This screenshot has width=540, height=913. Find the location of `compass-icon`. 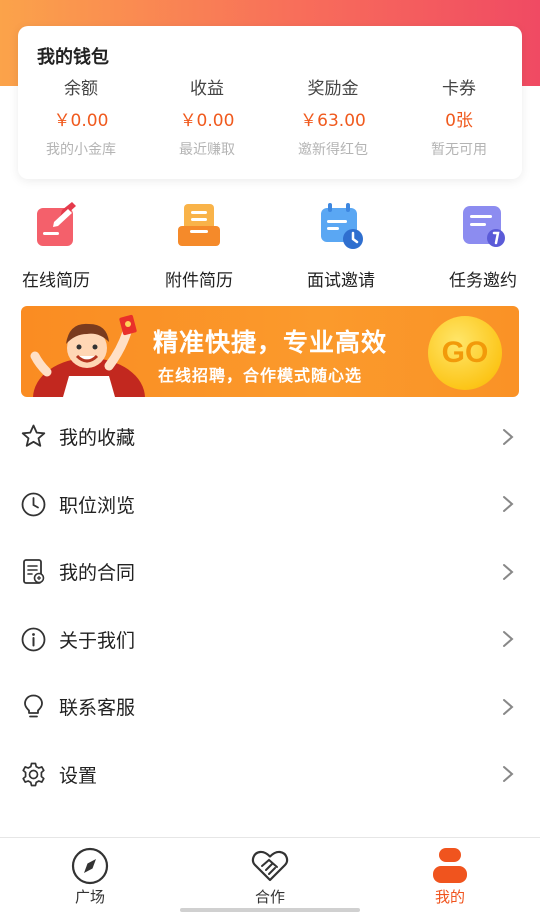

compass-icon is located at coordinates (90, 866).